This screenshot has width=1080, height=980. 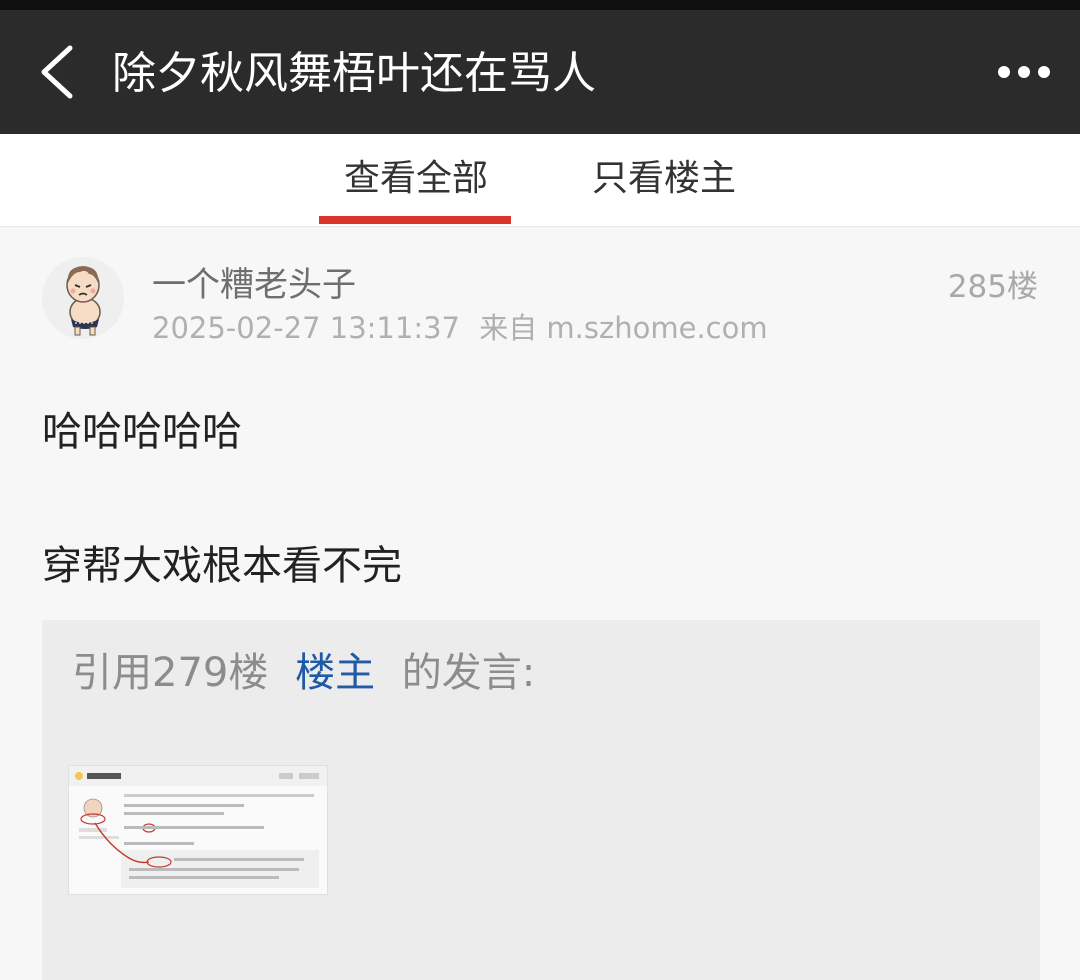 I want to click on screenshot-thumbnail, so click(x=198, y=830).